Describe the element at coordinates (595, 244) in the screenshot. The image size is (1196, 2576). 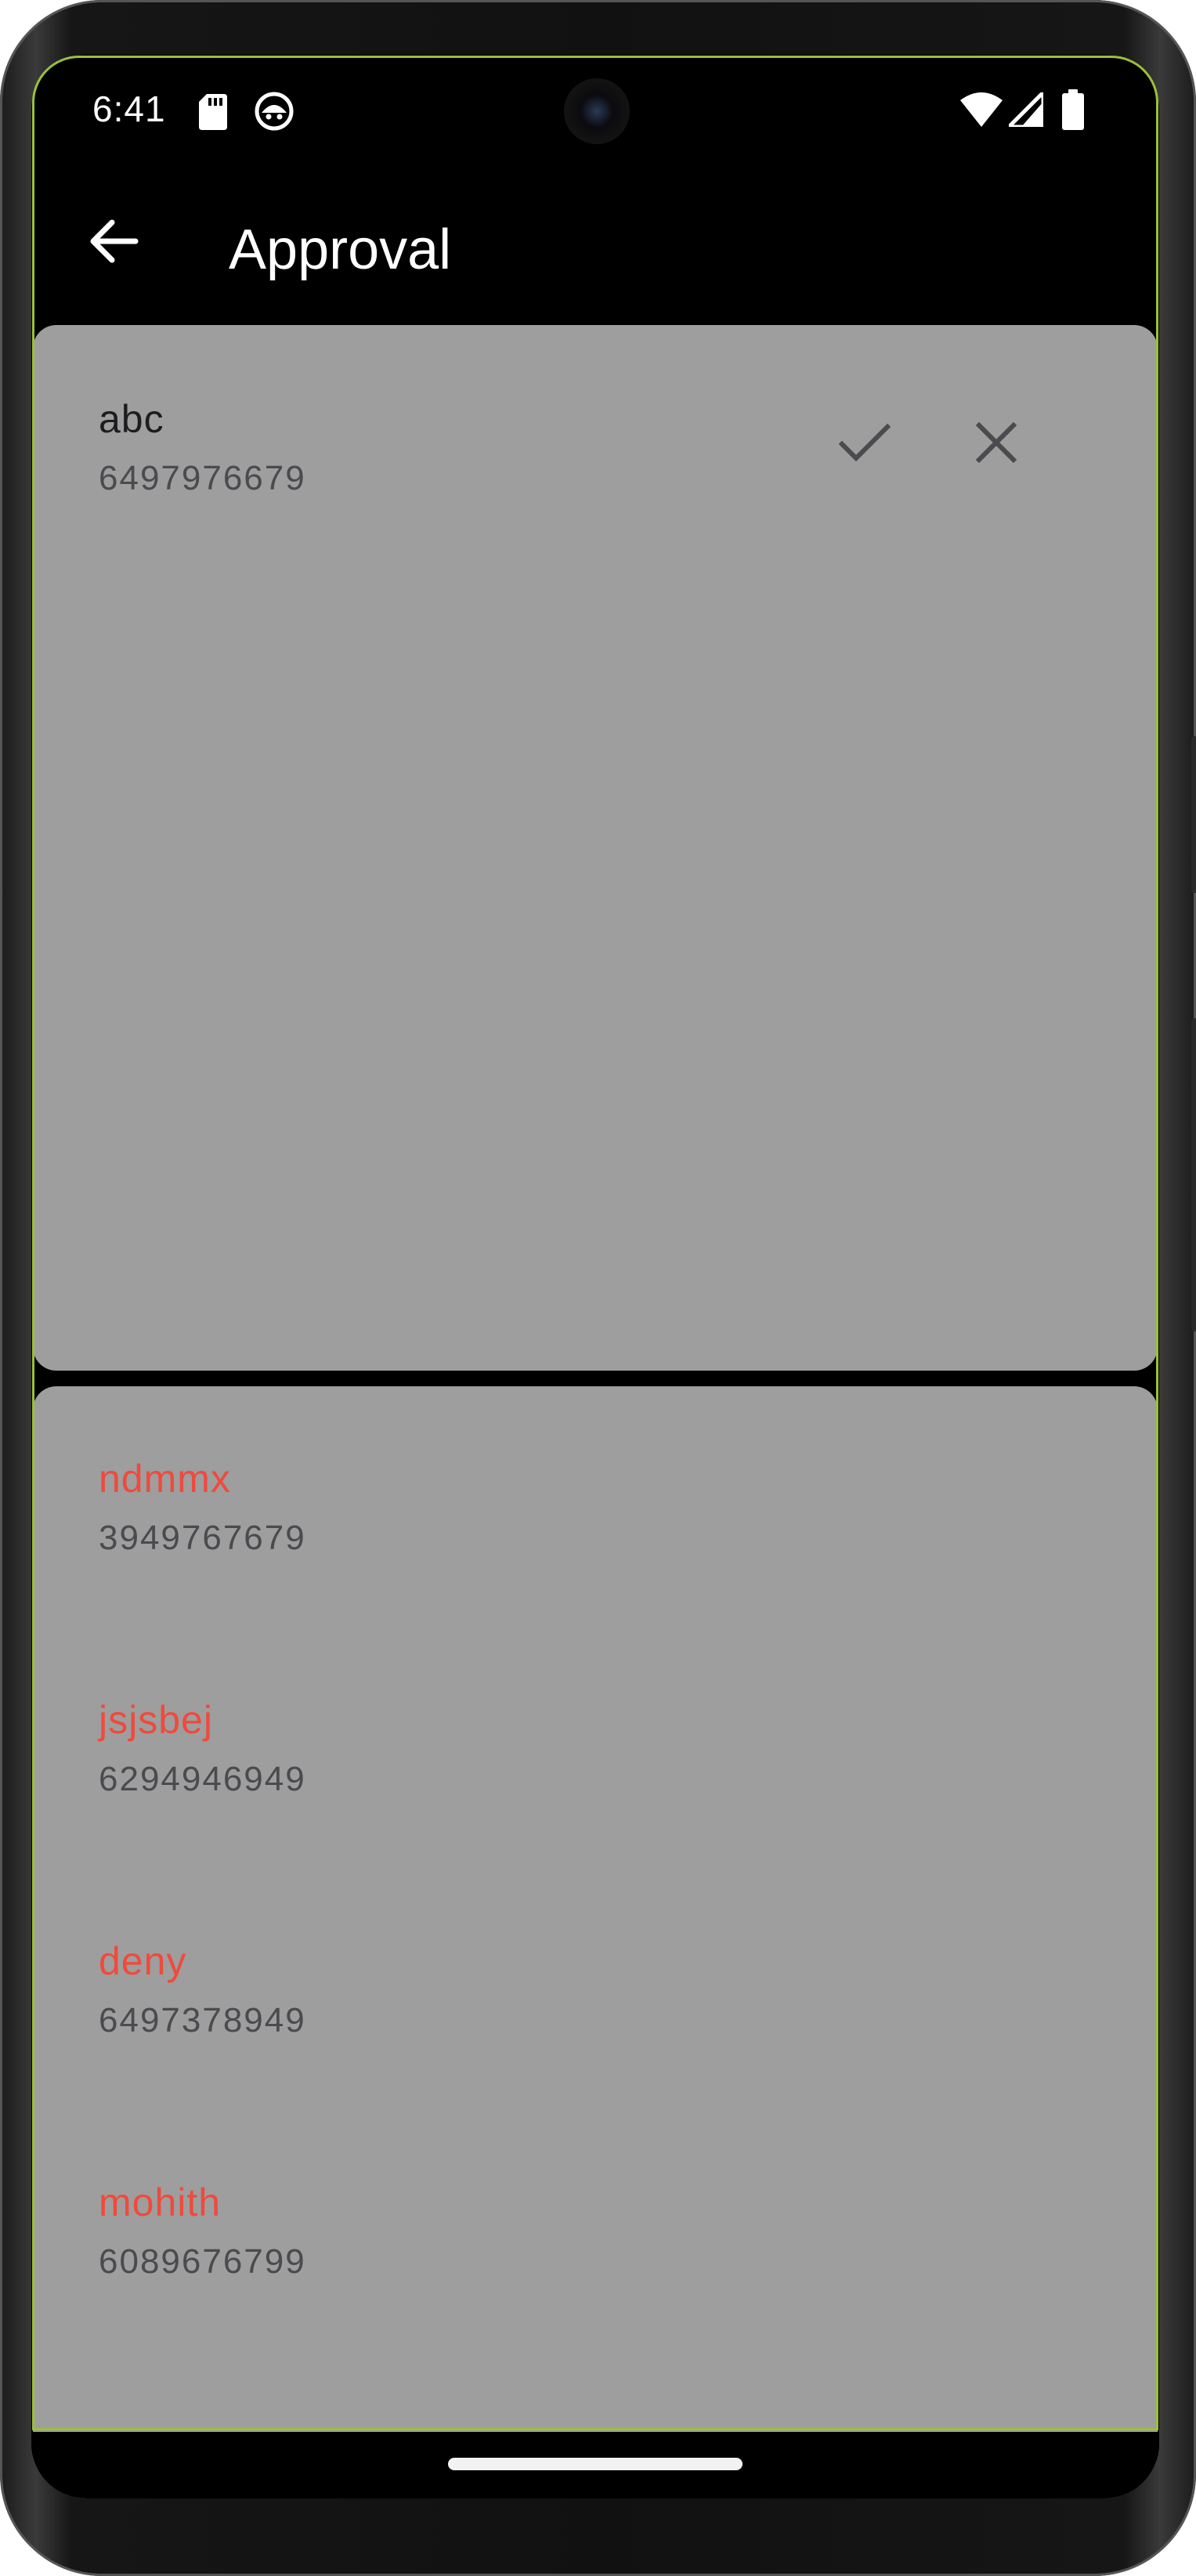
I see `app-bar: Approval` at that location.